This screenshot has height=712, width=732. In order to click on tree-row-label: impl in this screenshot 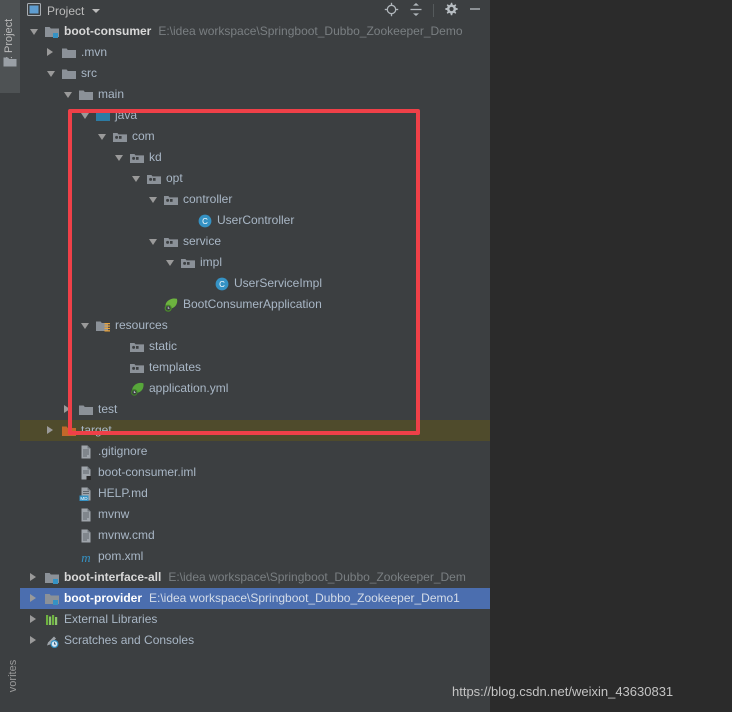, I will do `click(211, 262)`.